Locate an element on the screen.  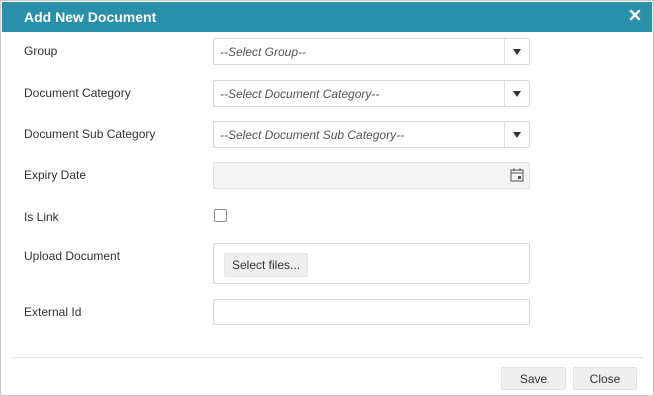
document-category-select: --Select Document Category-- is located at coordinates (371, 93).